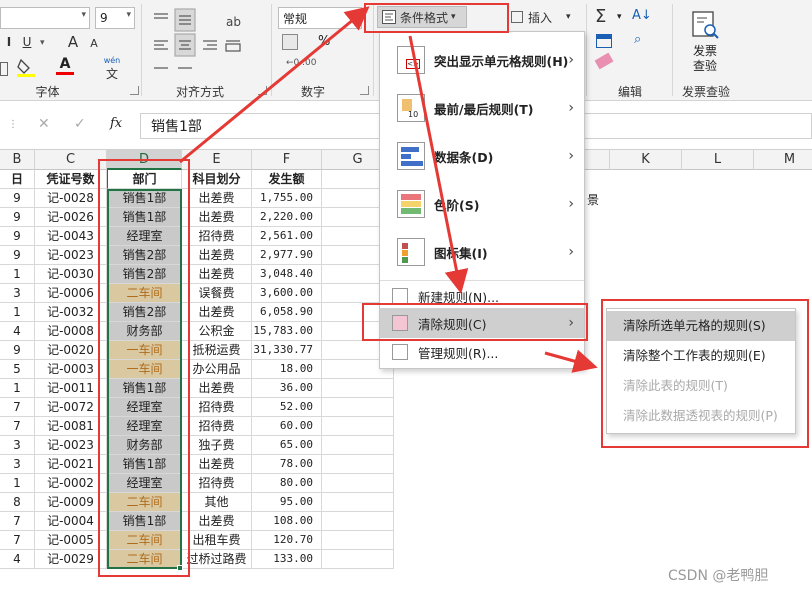 The image size is (812, 591). What do you see at coordinates (718, 576) in the screenshot?
I see `watermark: CSDN @老鸭胆` at bounding box center [718, 576].